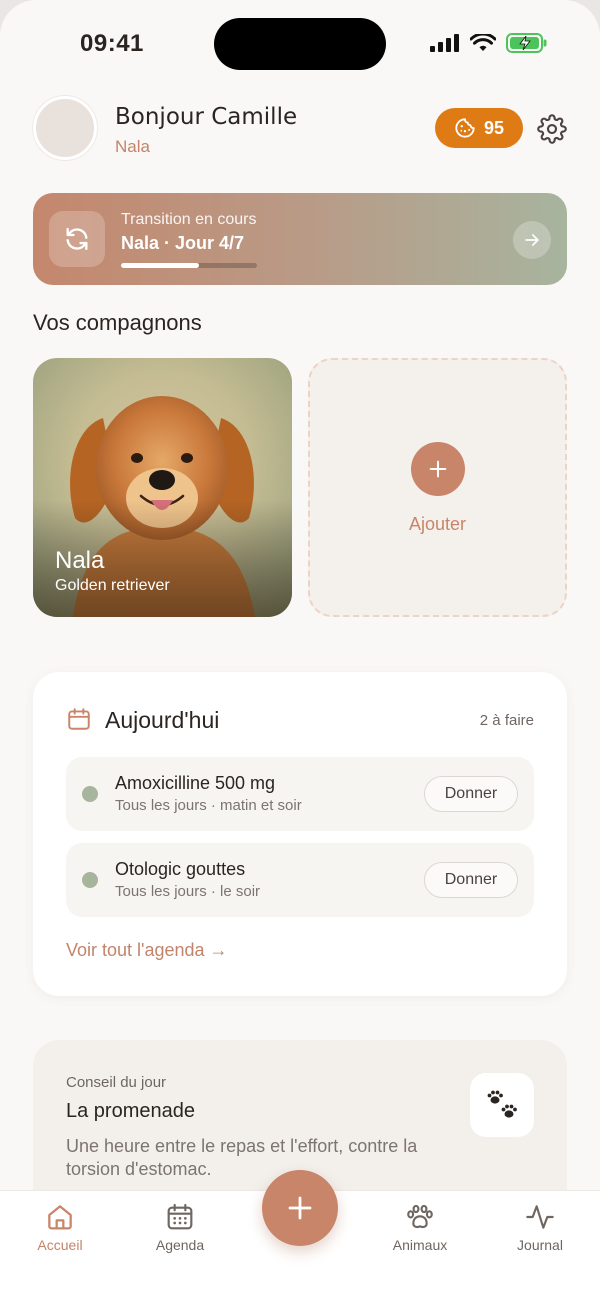 The image size is (600, 1303). What do you see at coordinates (162, 487) in the screenshot?
I see `pet-card-nala: Nala Golden retriever` at bounding box center [162, 487].